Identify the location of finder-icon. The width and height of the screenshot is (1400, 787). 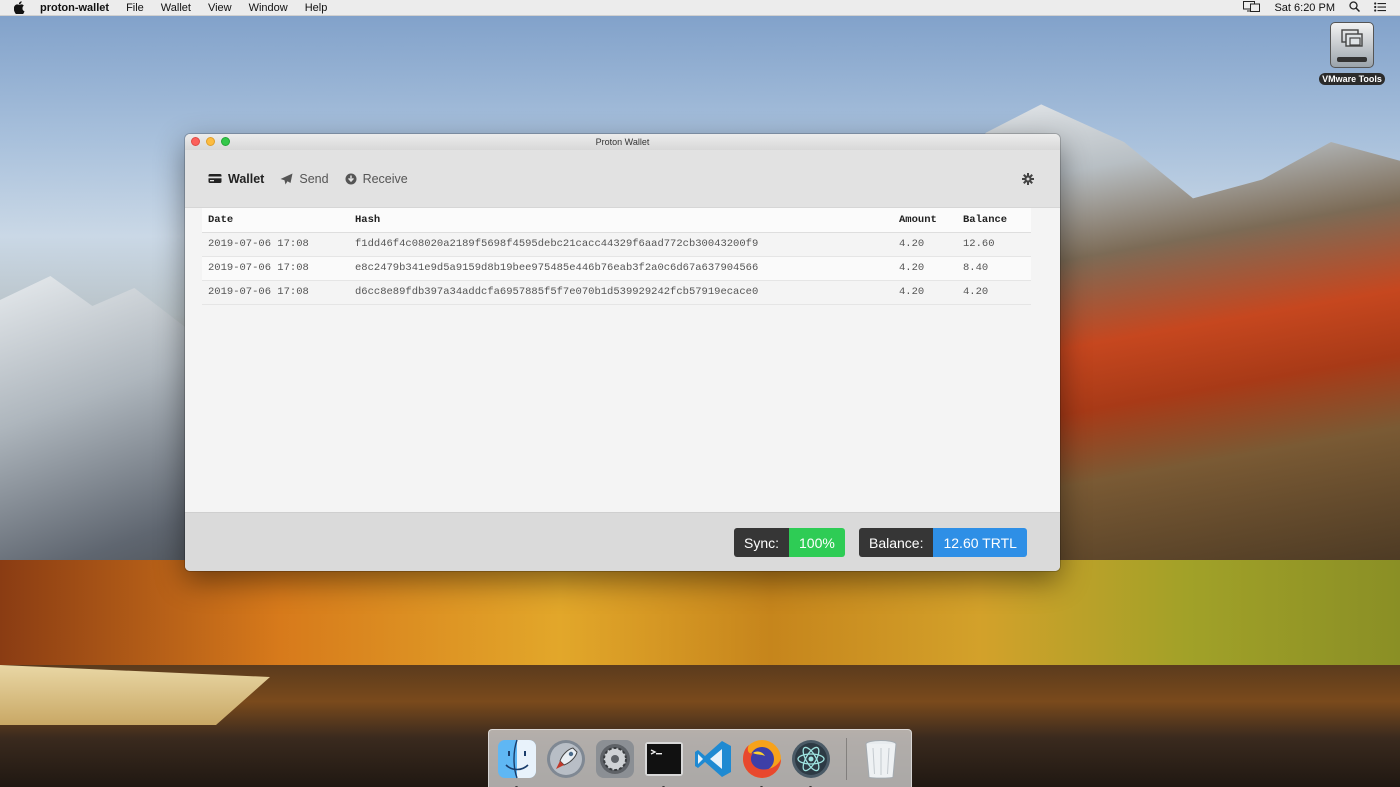
(517, 758).